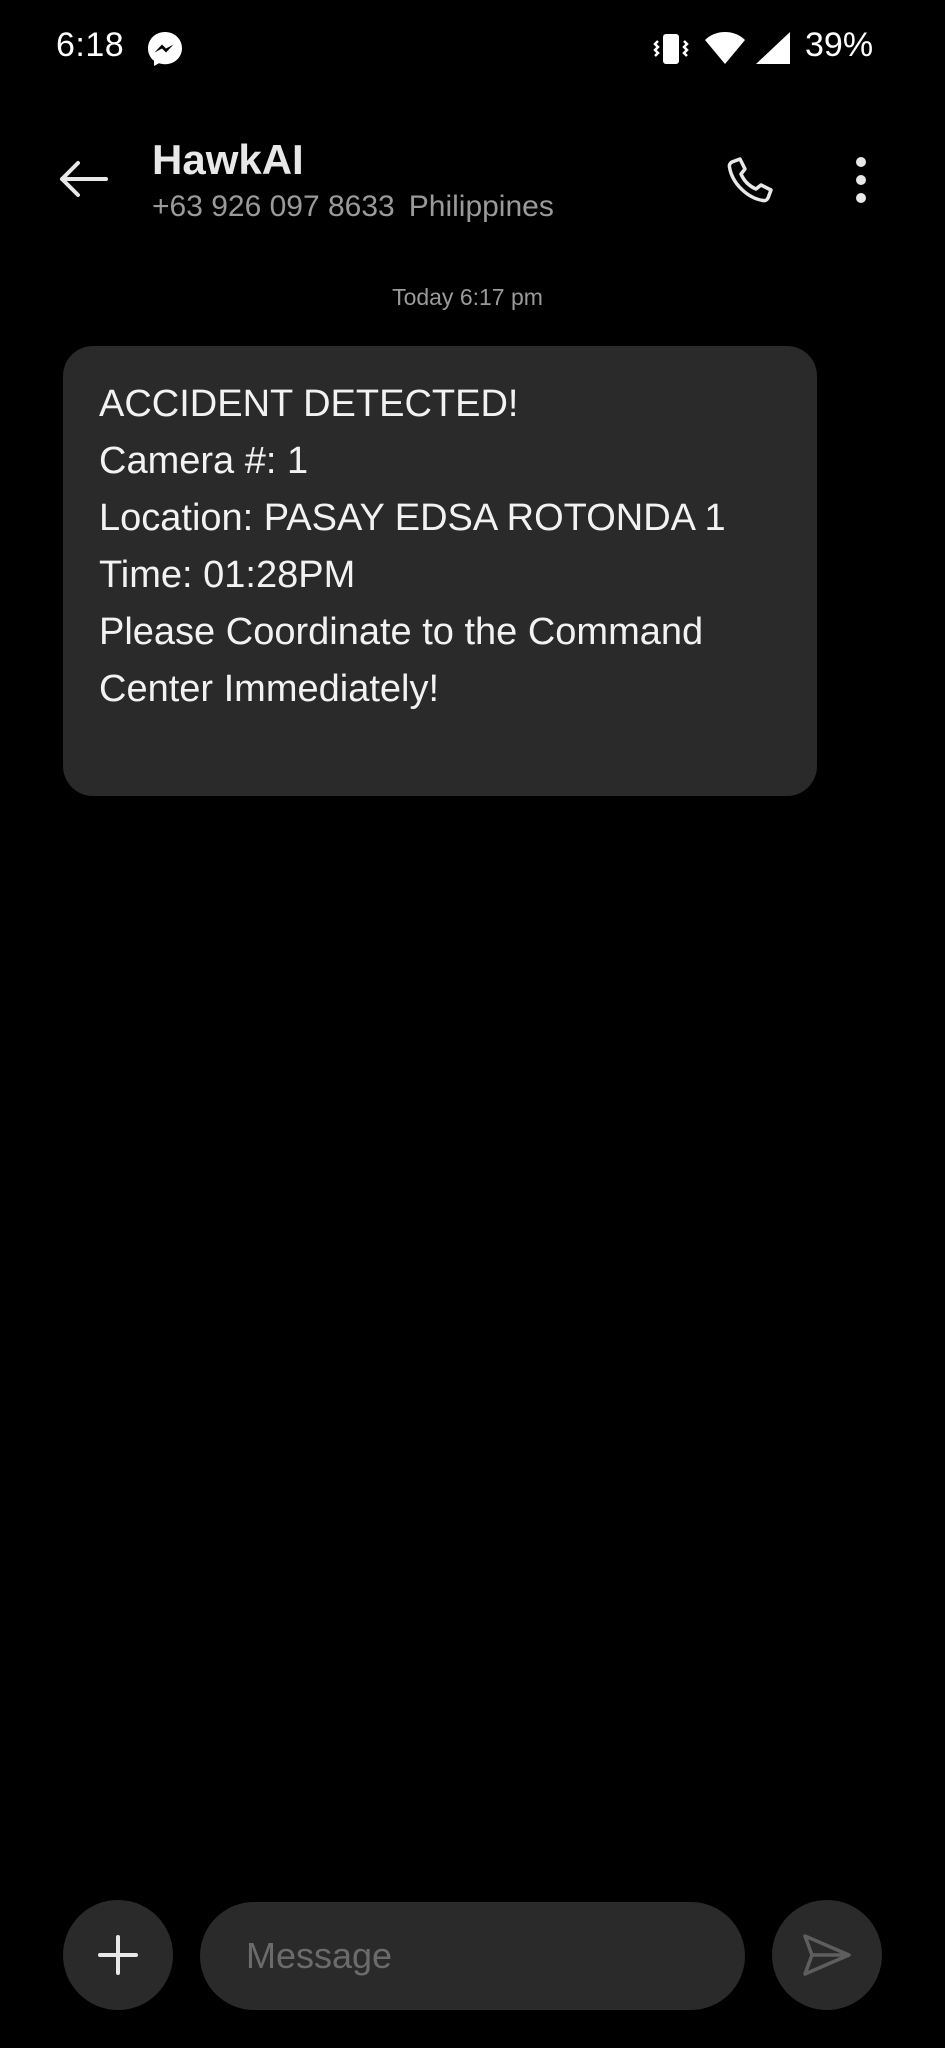 Image resolution: width=945 pixels, height=2048 pixels. I want to click on date-stamp: Today 6:17 pm, so click(467, 297).